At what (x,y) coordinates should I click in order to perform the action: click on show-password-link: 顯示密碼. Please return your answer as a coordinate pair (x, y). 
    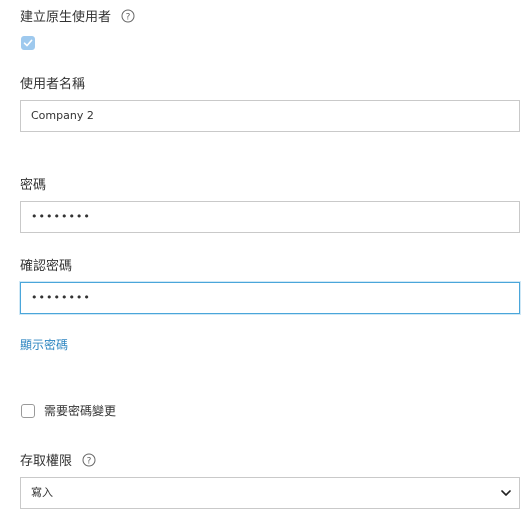
    Looking at the image, I should click on (44, 344).